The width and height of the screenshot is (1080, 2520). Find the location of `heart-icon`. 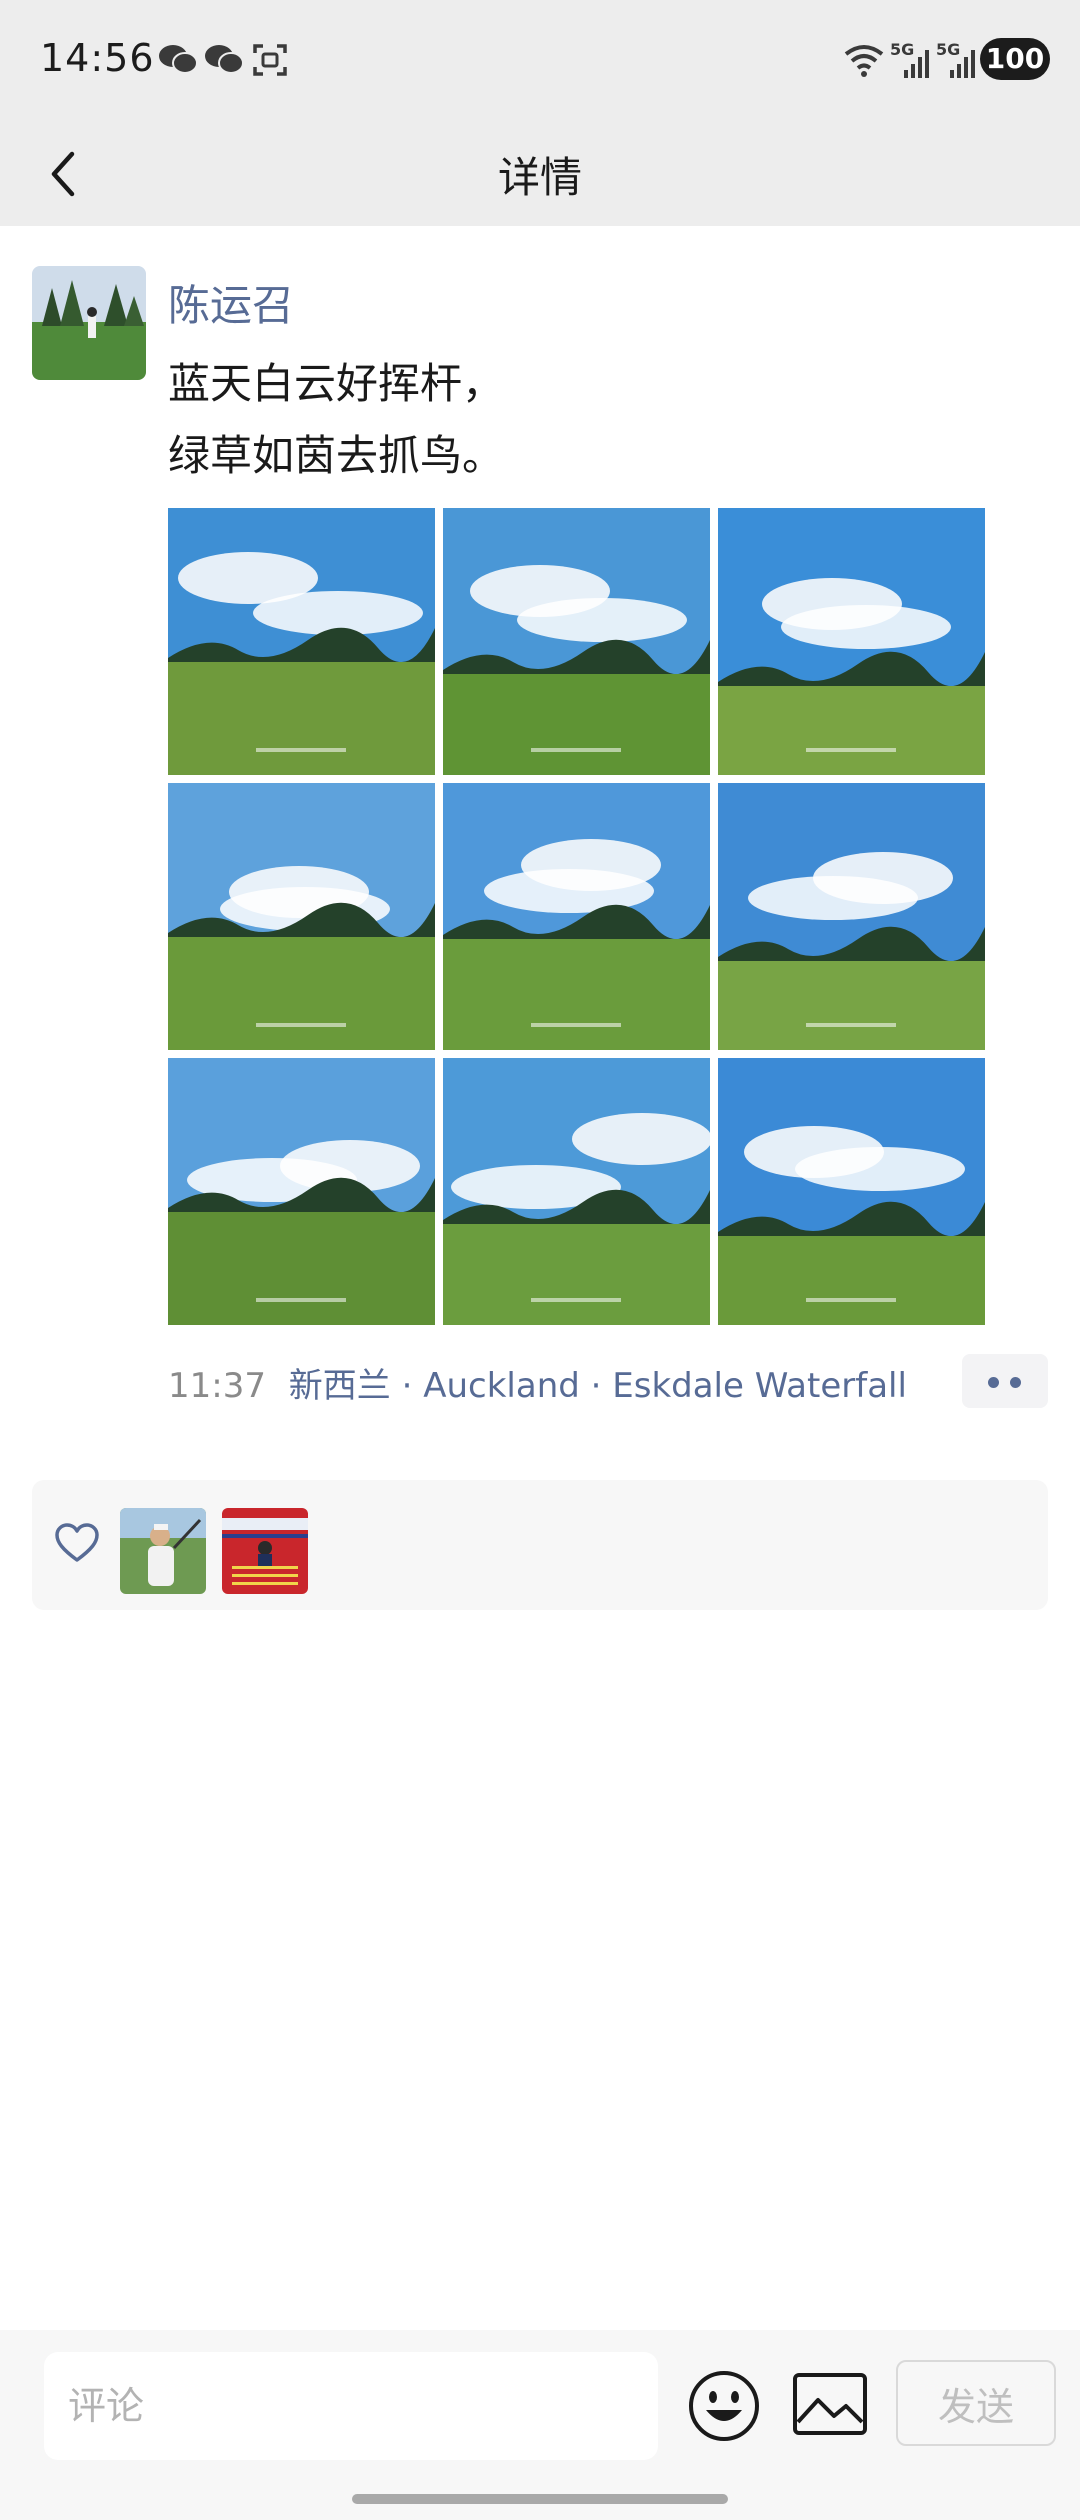

heart-icon is located at coordinates (77, 1542).